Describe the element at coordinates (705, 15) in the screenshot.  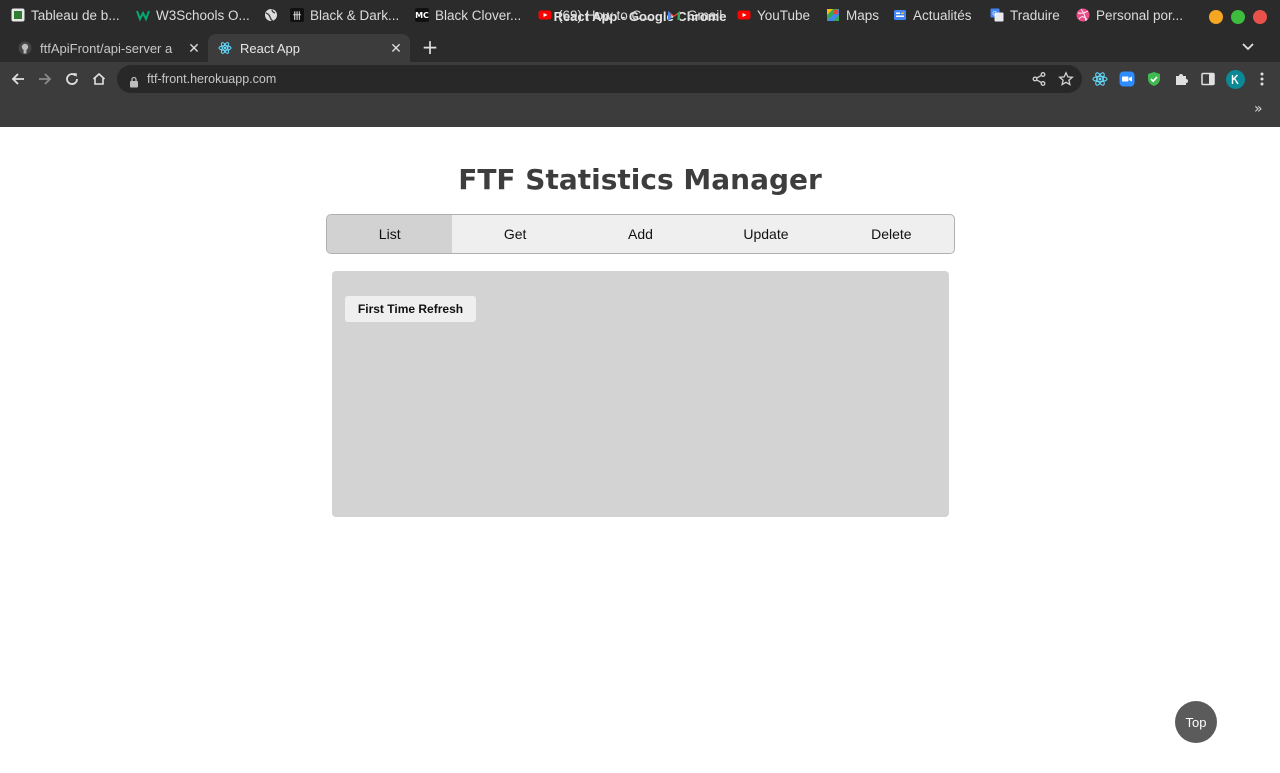
I see `bookmark-label: Gmail` at that location.